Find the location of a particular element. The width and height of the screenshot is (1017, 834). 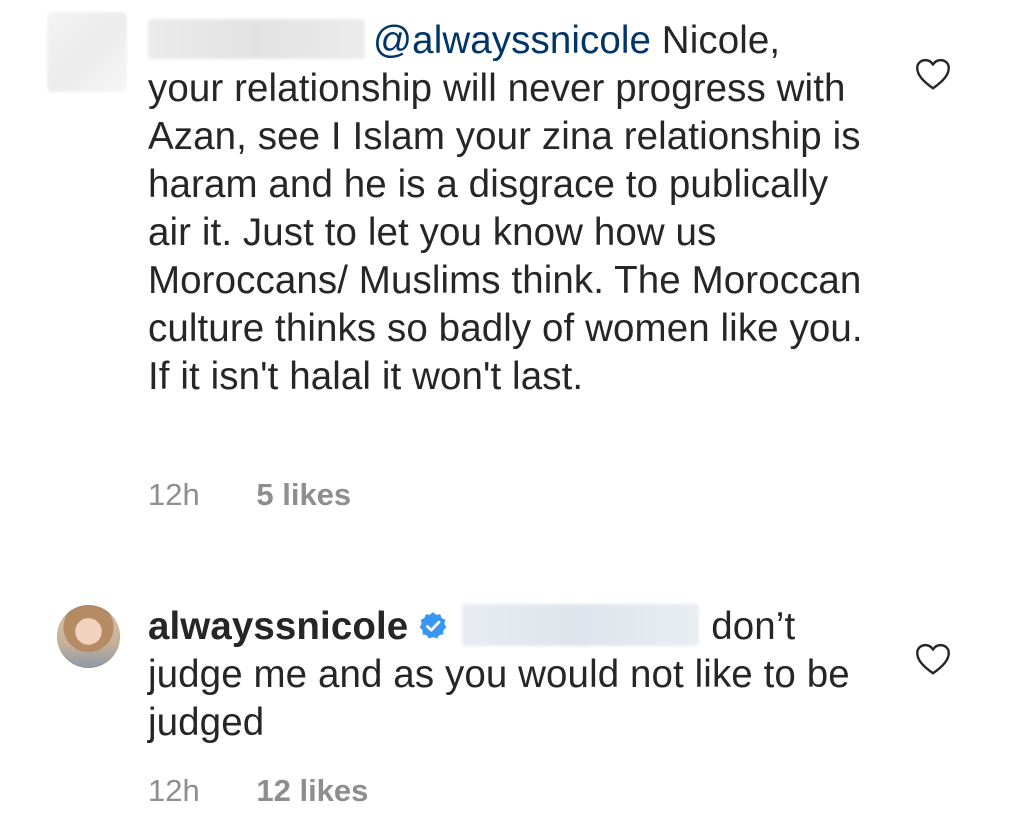

blurred-mention is located at coordinates (581, 624).